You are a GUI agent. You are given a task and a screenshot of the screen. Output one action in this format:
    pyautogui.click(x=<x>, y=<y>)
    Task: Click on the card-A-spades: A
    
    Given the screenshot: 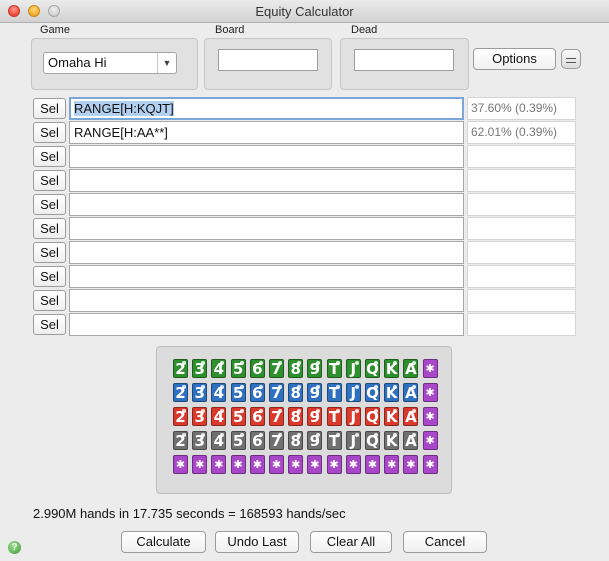 What is the action you would take?
    pyautogui.click(x=411, y=392)
    